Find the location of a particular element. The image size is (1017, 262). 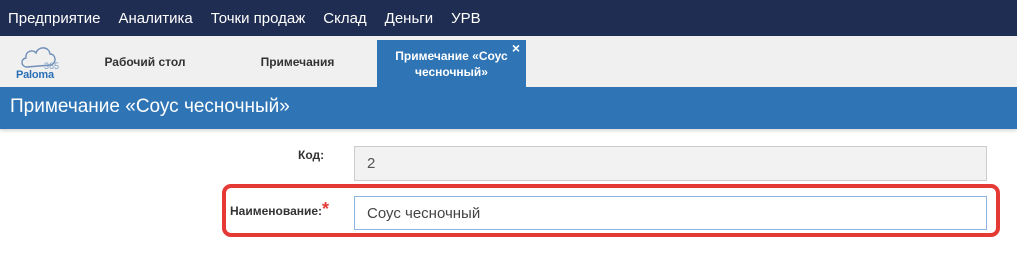

nav-item-money: Деньги is located at coordinates (409, 18).